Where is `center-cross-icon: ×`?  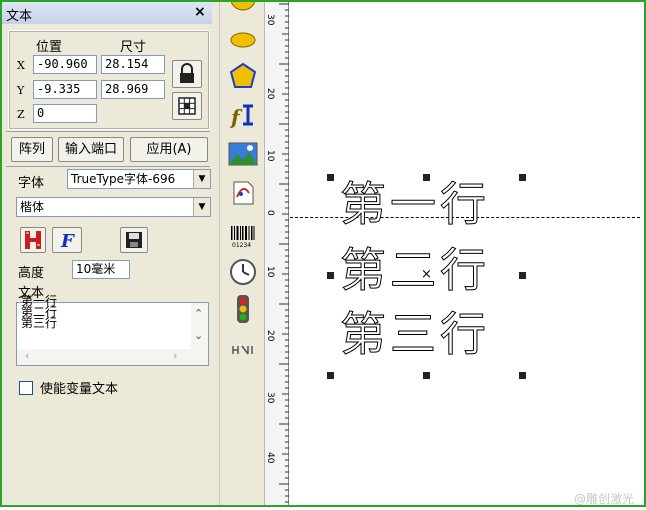 center-cross-icon: × is located at coordinates (426, 274).